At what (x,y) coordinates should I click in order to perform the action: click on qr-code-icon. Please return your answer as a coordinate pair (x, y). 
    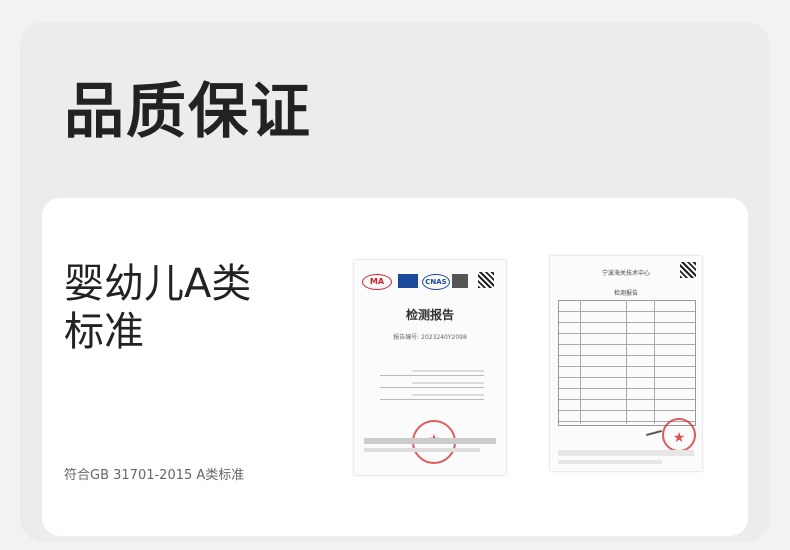
    Looking at the image, I should click on (486, 280).